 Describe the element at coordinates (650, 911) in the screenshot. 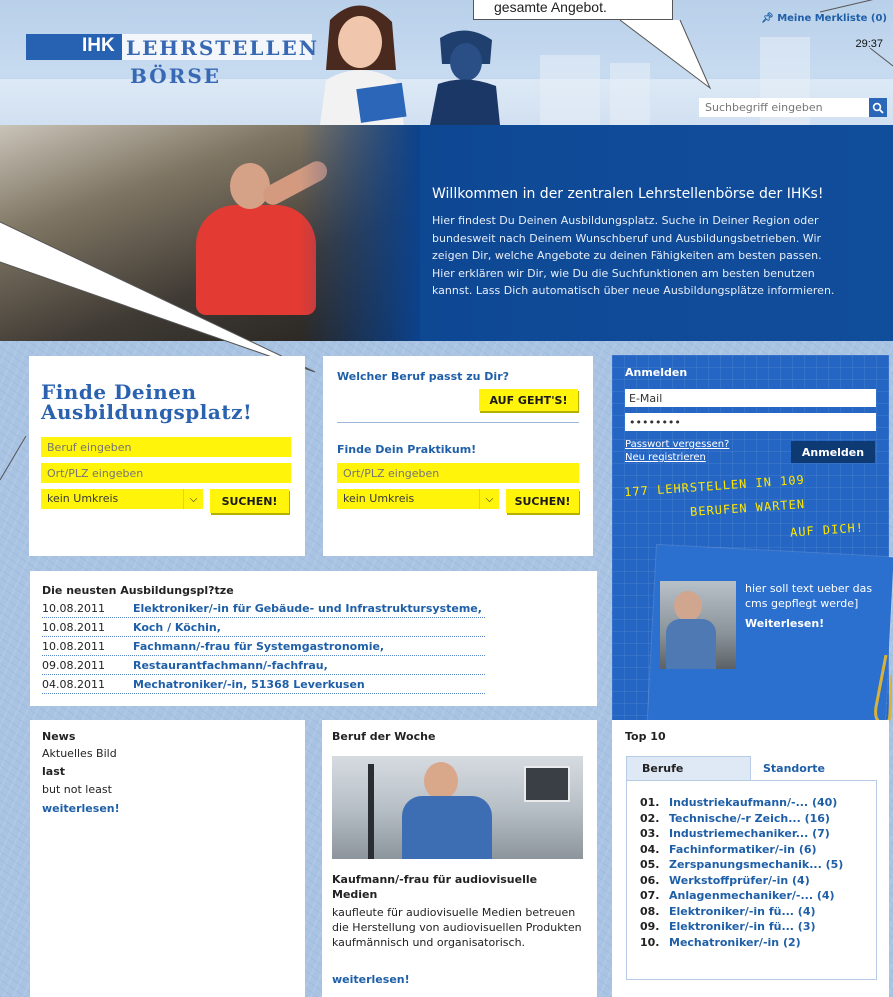

I see `rank: 08.` at that location.